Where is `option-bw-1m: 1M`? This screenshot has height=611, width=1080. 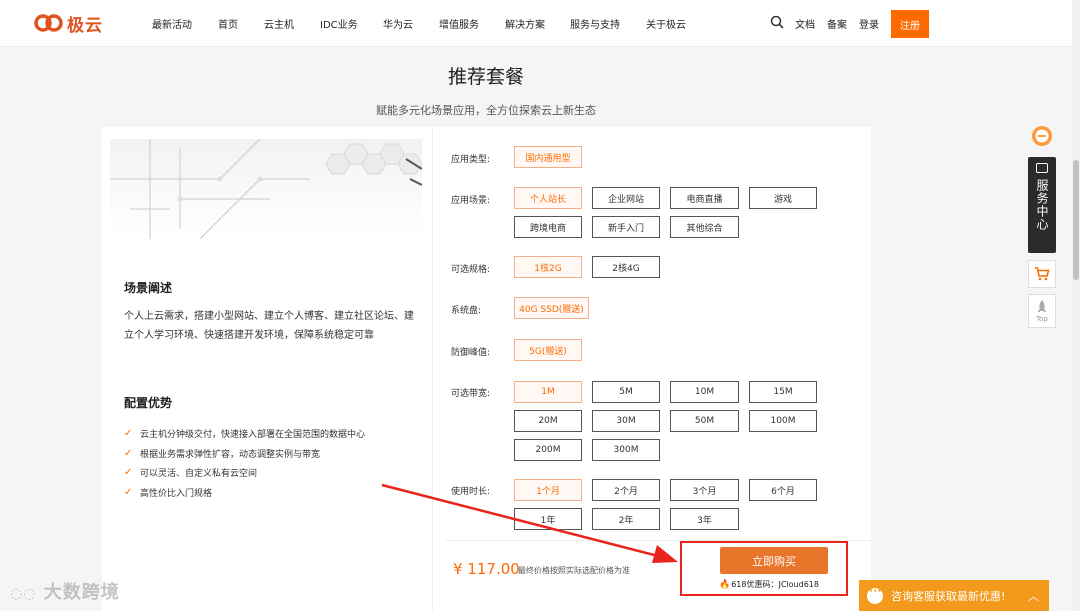 option-bw-1m: 1M is located at coordinates (548, 392).